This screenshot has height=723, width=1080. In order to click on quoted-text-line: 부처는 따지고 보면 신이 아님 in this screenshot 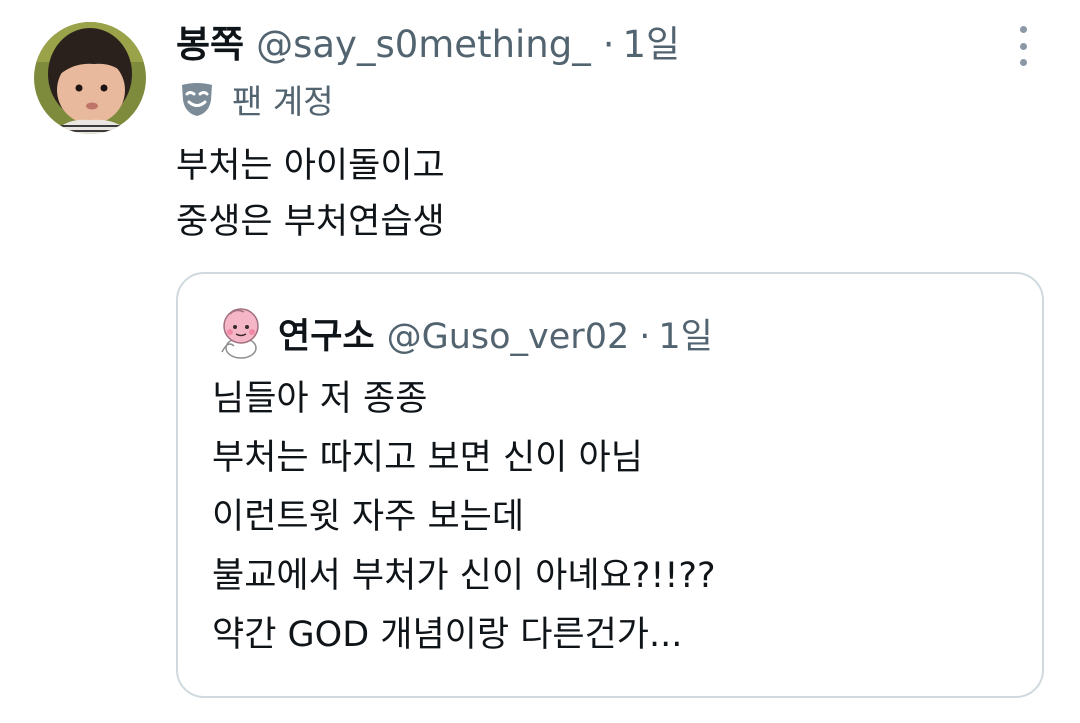, I will do `click(427, 458)`.